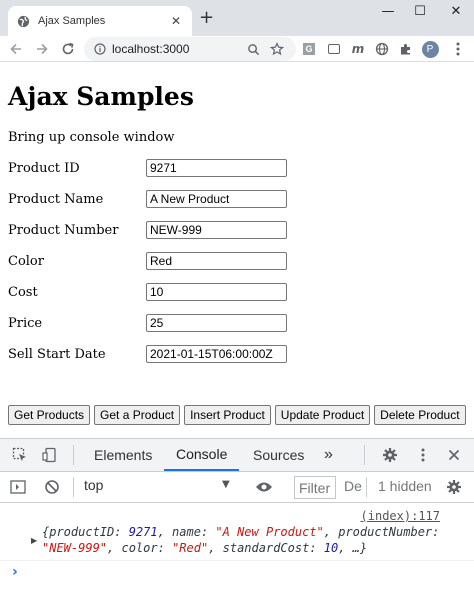  Describe the element at coordinates (151, 49) in the screenshot. I see `url-text: localhost:3000` at that location.